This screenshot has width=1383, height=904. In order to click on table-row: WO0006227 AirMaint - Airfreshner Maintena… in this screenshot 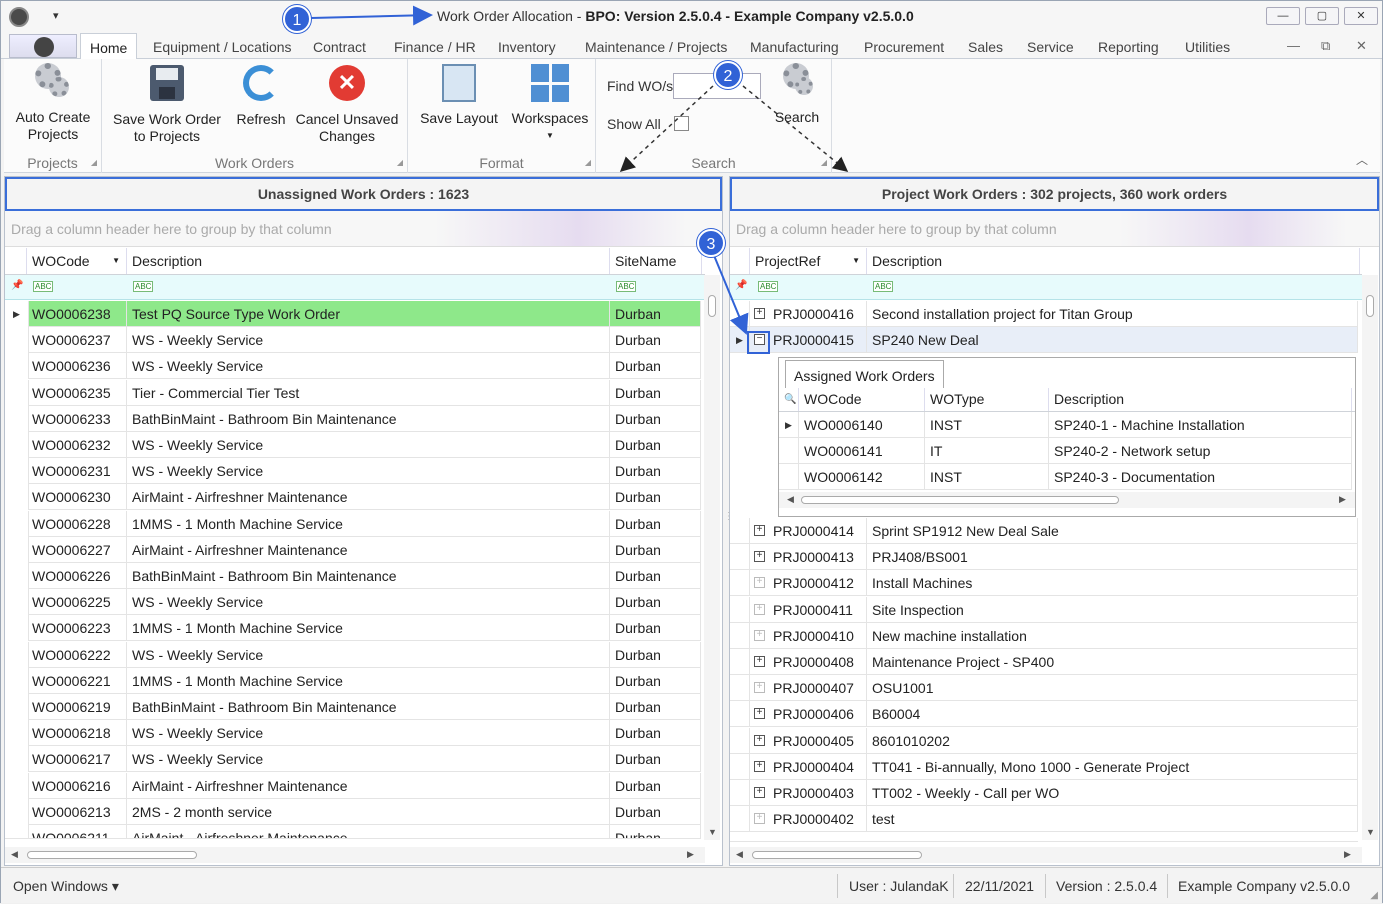, I will do `click(353, 549)`.